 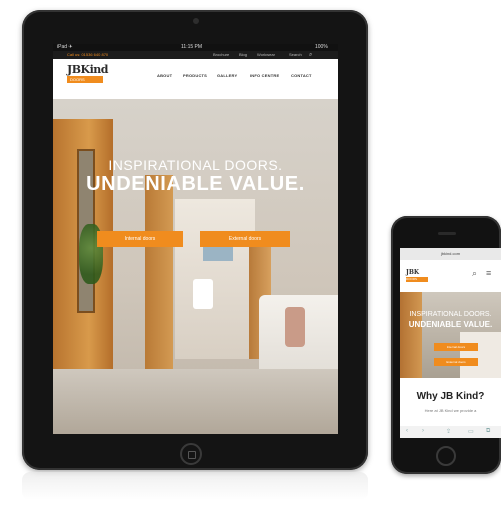 I want to click on phone-search-icon: ⌕, so click(x=474, y=273).